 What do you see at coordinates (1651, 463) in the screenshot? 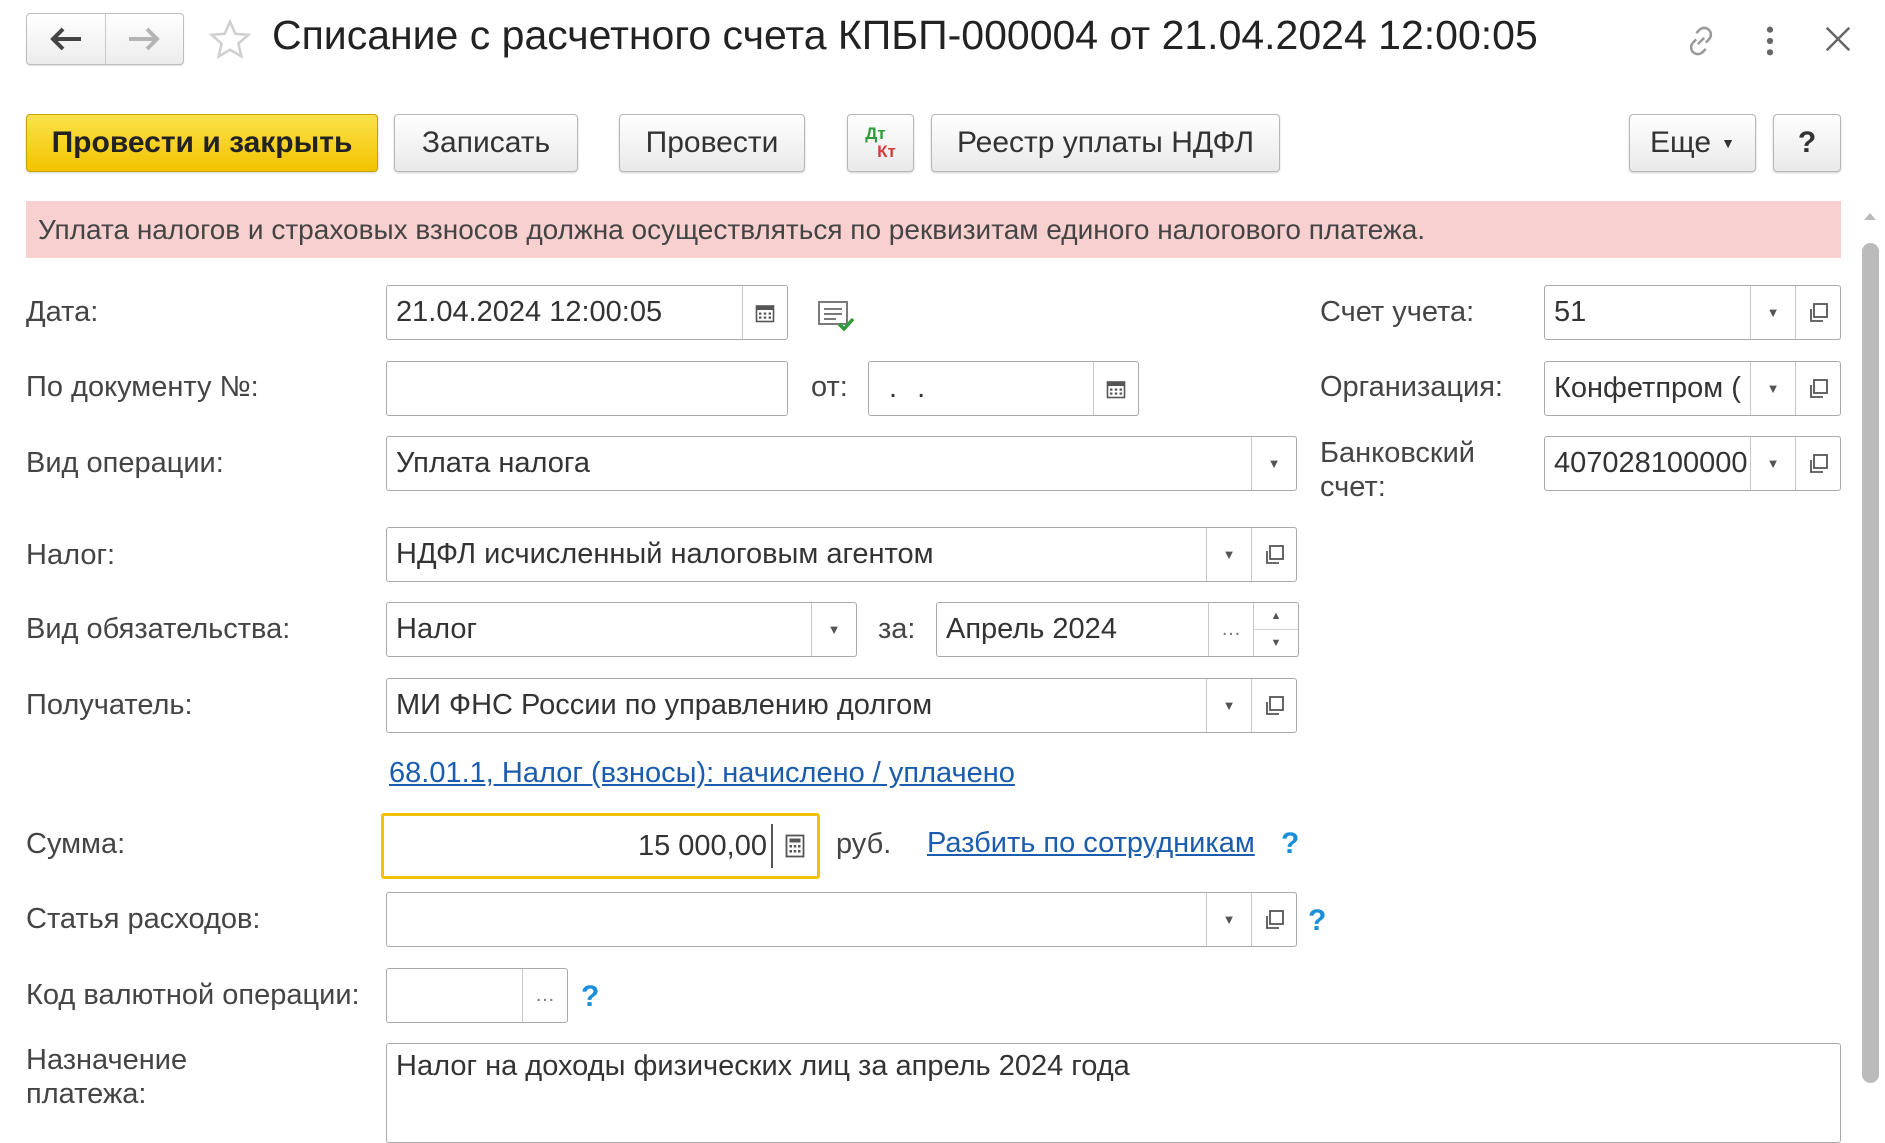
I see `bank-account-value: 407028100000` at bounding box center [1651, 463].